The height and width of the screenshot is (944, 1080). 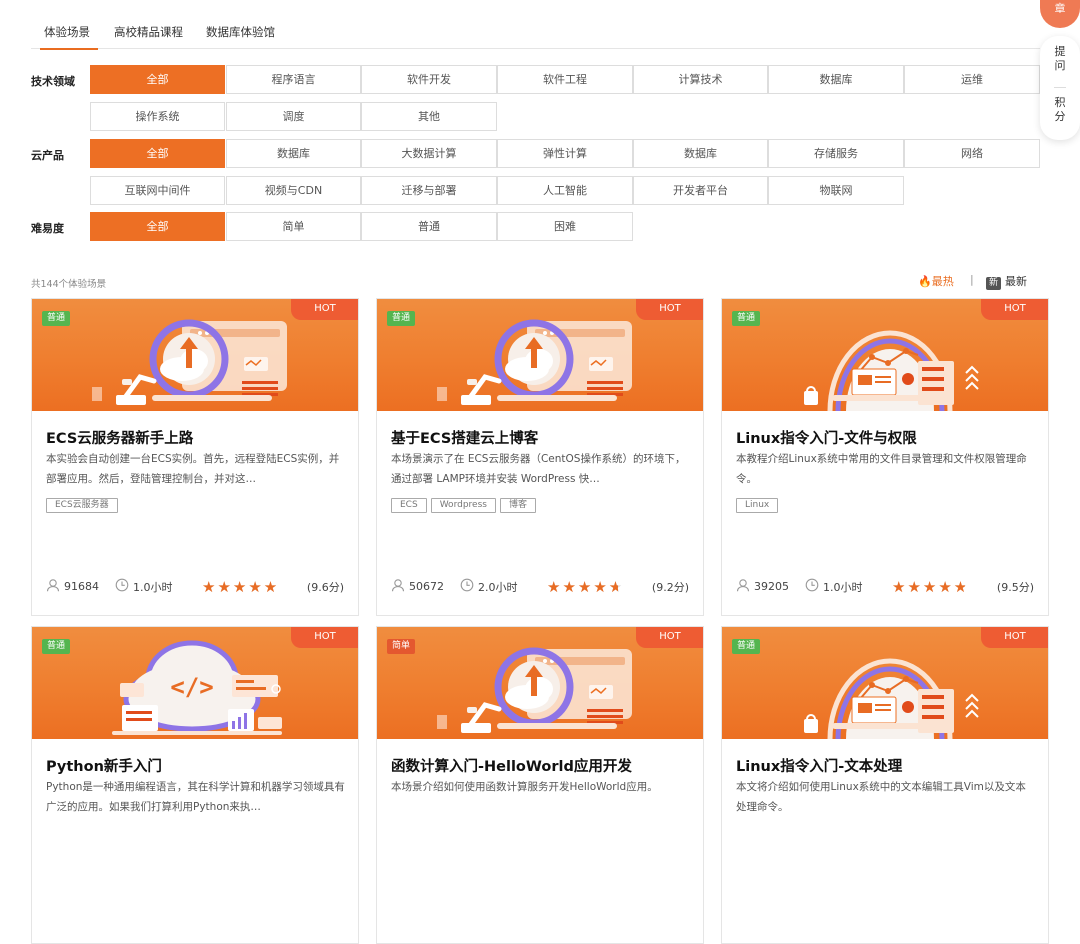 I want to click on new-badge-icon: 新, so click(x=994, y=283).